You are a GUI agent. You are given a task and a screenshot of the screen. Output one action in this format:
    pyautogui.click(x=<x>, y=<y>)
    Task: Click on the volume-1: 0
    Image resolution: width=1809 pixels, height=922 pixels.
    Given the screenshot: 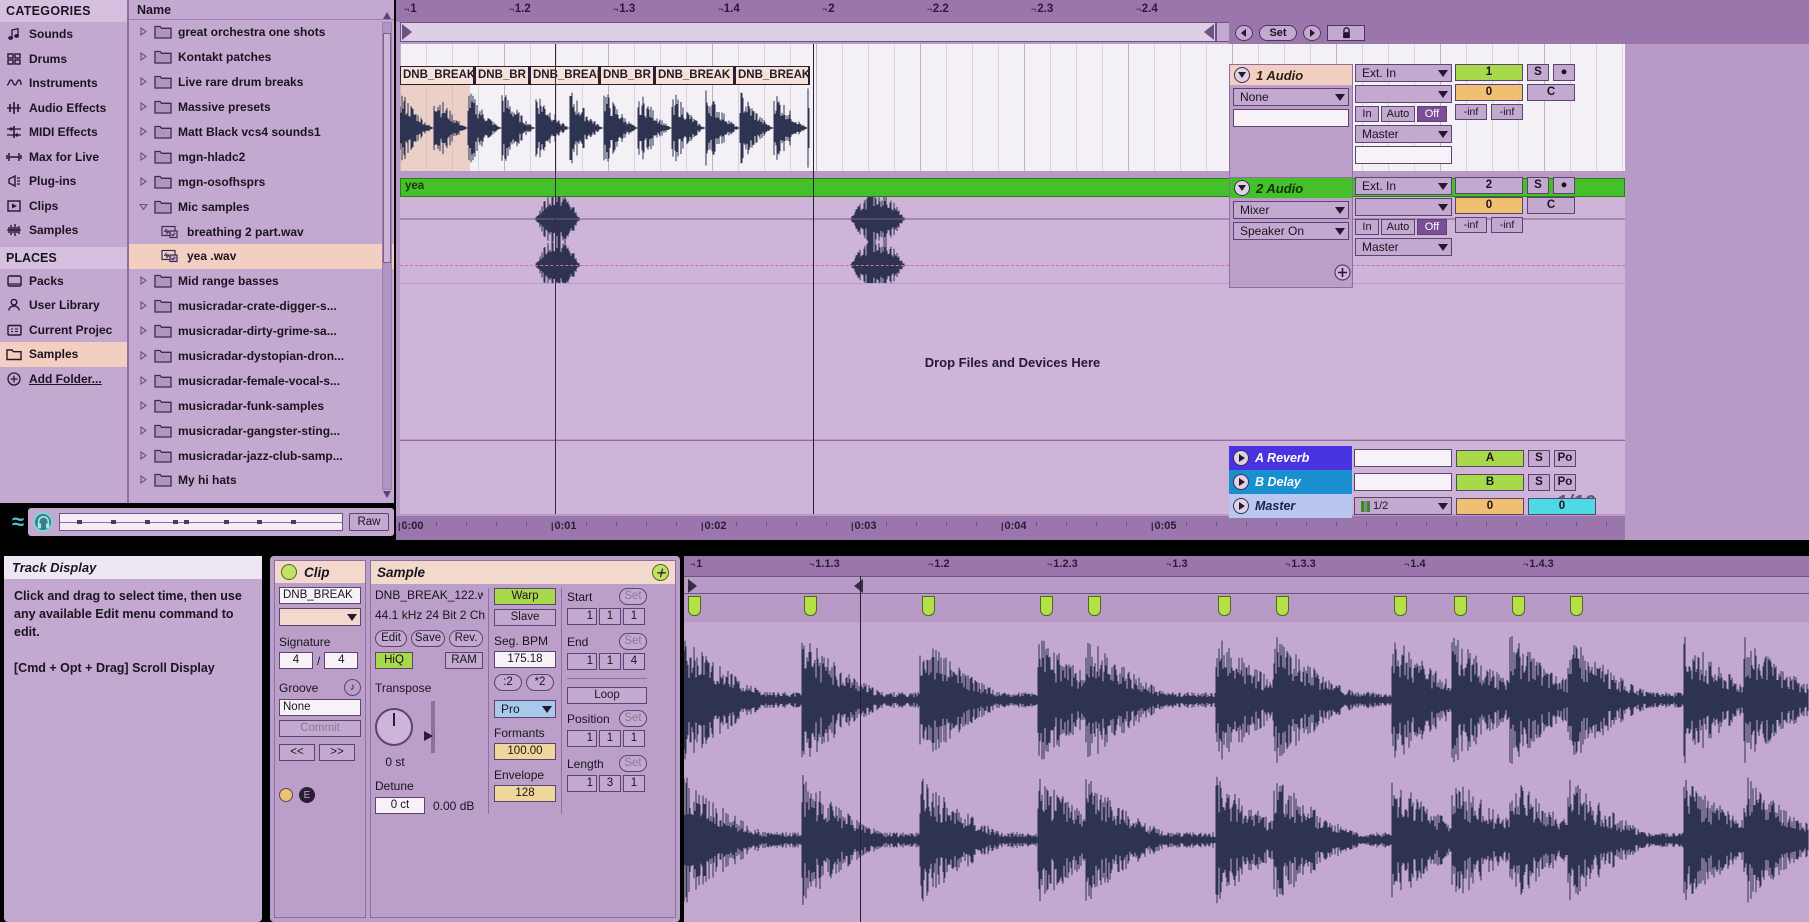 What is the action you would take?
    pyautogui.click(x=1489, y=92)
    